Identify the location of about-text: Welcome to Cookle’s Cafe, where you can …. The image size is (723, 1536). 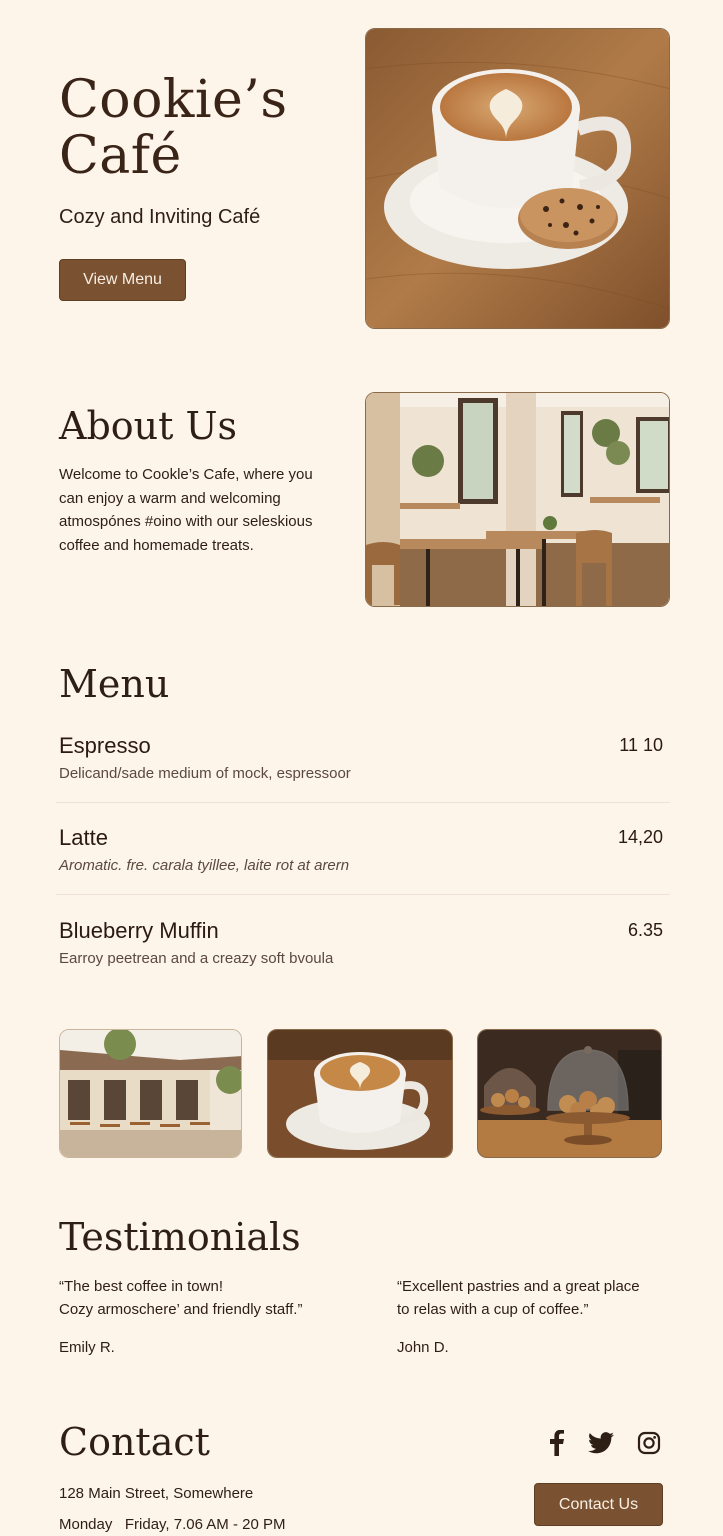
(186, 510).